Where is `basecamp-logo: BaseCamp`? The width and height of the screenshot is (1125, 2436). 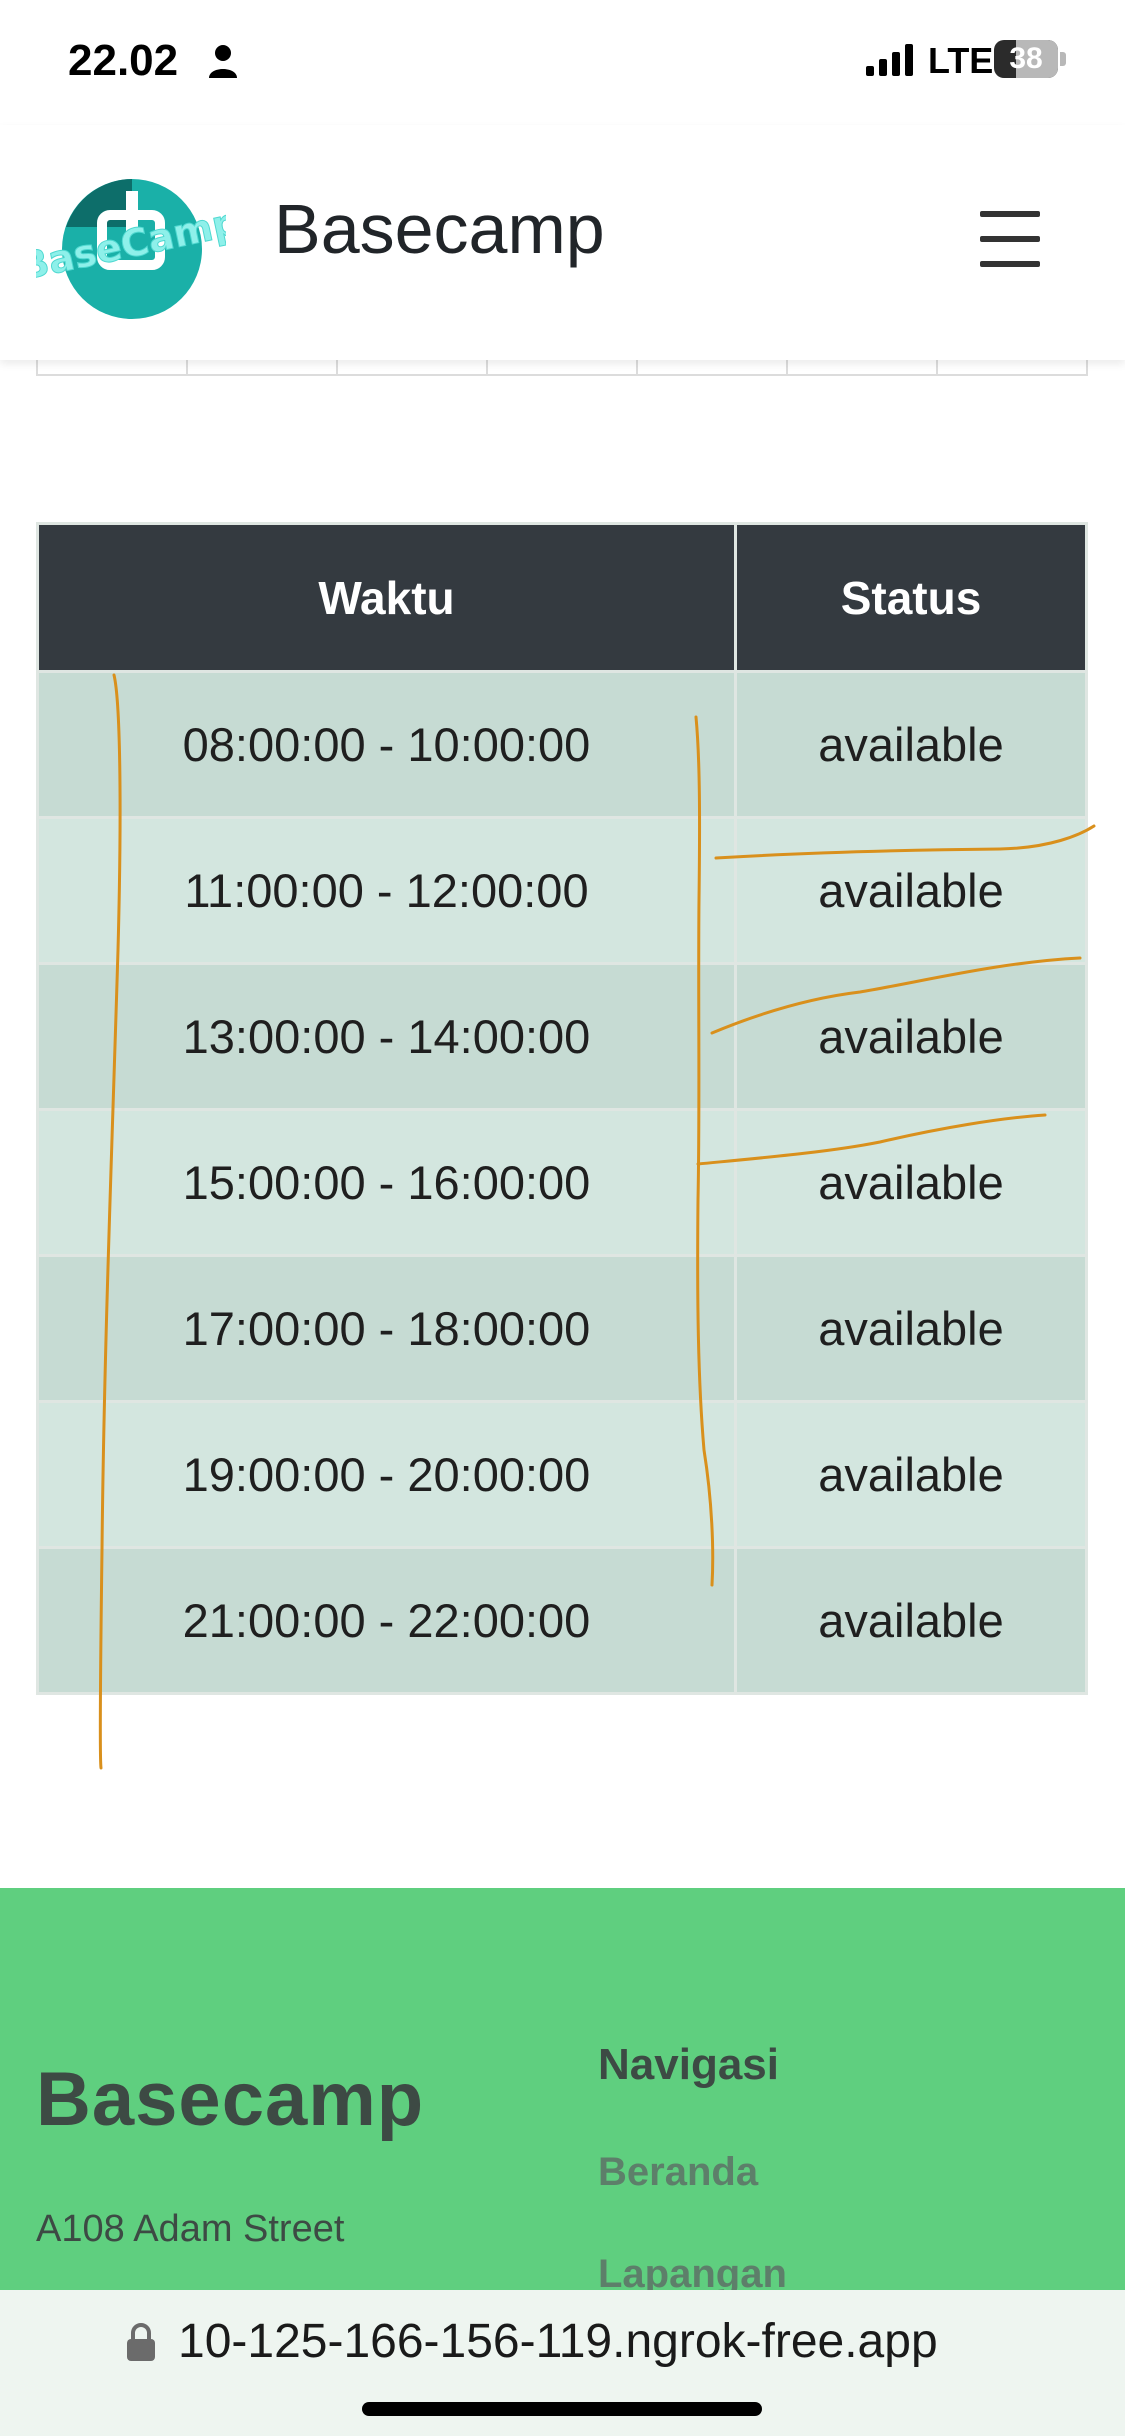
basecamp-logo: BaseCamp is located at coordinates (131, 246).